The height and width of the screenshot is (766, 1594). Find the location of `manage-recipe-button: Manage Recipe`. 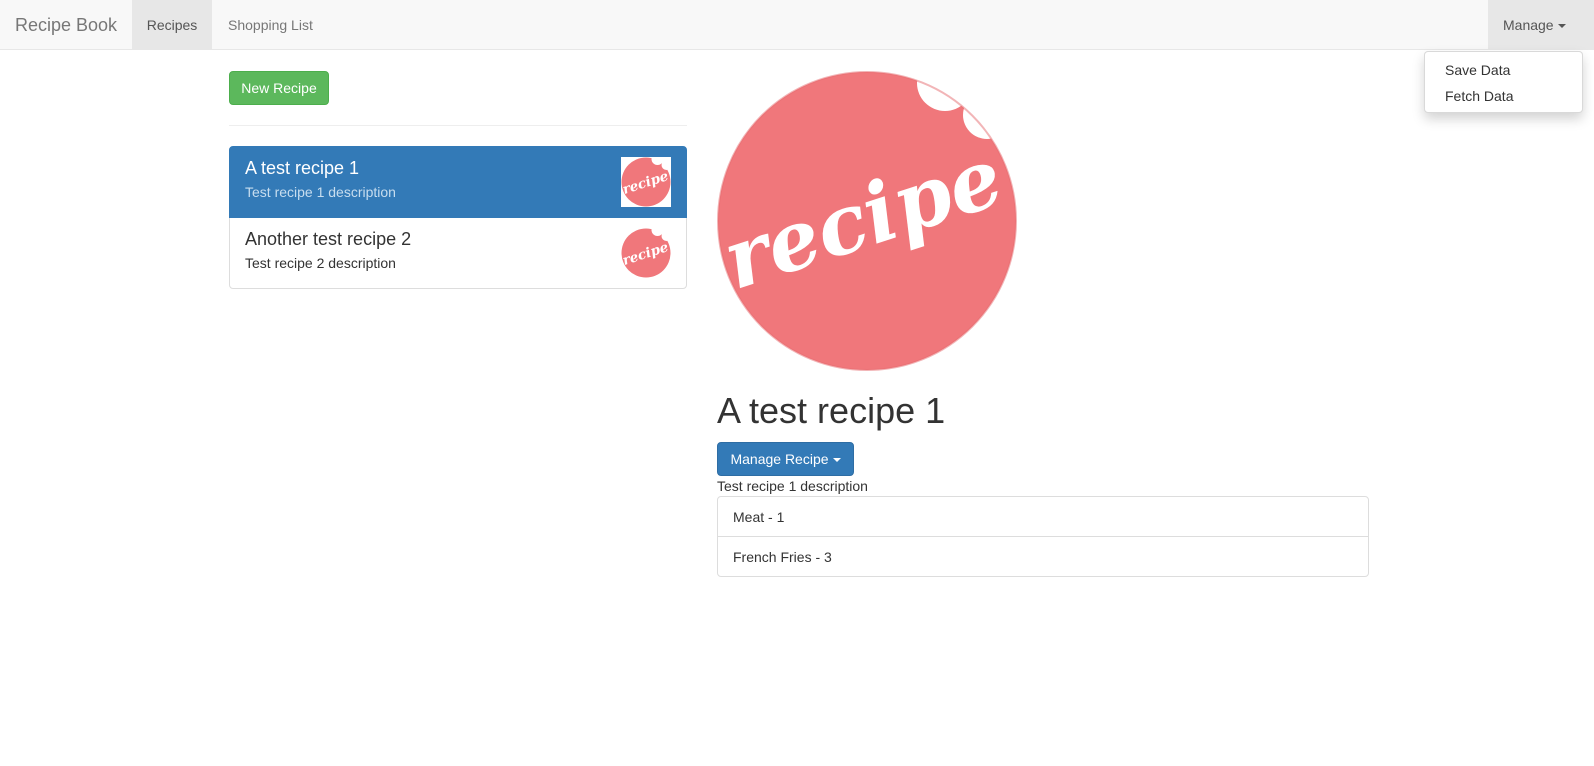

manage-recipe-button: Manage Recipe is located at coordinates (785, 459).